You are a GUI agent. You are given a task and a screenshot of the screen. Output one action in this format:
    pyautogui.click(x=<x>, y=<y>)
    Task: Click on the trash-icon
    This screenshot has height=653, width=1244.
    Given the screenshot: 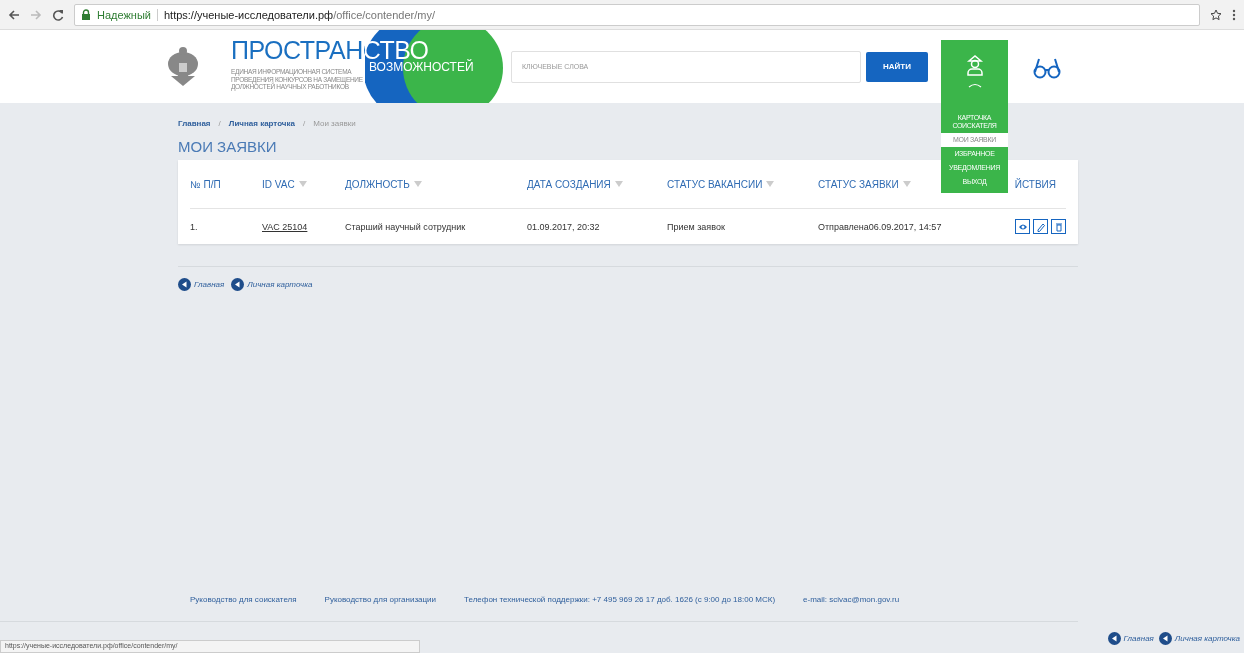 What is the action you would take?
    pyautogui.click(x=1058, y=226)
    